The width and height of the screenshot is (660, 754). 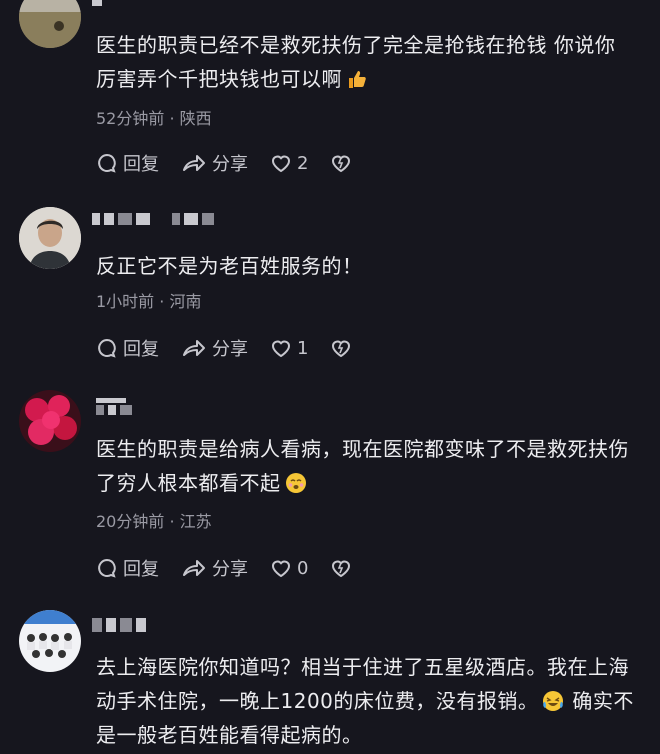 What do you see at coordinates (303, 348) in the screenshot?
I see `like-count: 1` at bounding box center [303, 348].